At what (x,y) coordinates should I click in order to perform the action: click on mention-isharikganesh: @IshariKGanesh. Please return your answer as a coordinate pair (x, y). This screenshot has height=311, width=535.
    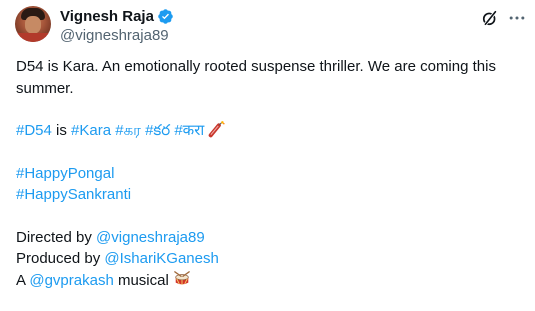
    Looking at the image, I should click on (161, 258).